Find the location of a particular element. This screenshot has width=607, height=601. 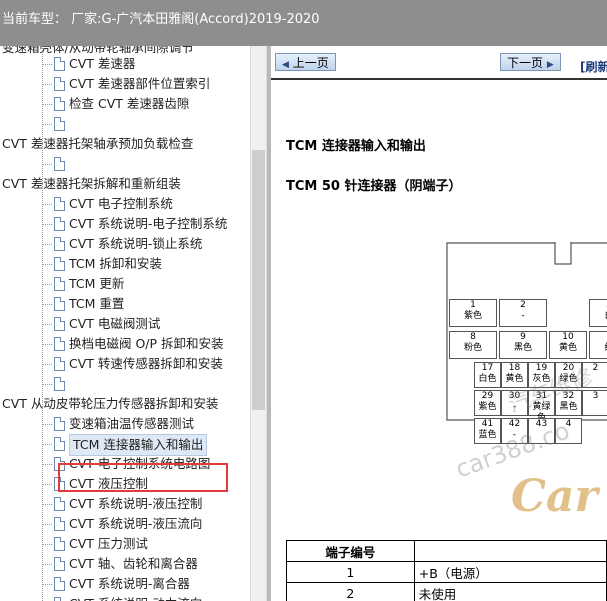

tree-item: 检查 CVT 差速器齿隙 is located at coordinates (121, 104).